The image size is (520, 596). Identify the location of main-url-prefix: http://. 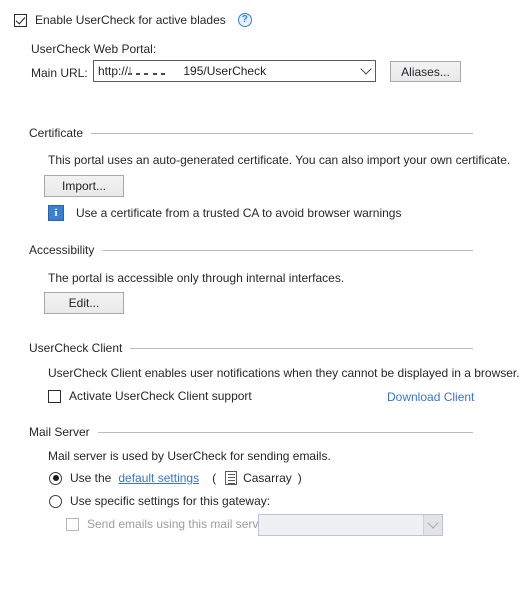
(113, 71).